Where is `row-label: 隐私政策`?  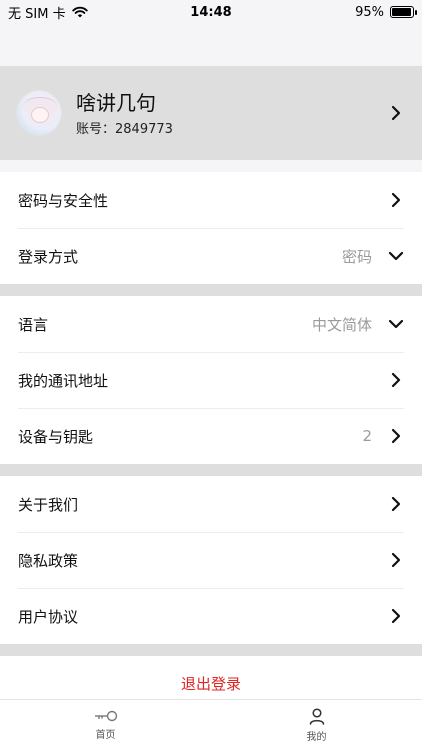
row-label: 隐私政策 is located at coordinates (48, 560).